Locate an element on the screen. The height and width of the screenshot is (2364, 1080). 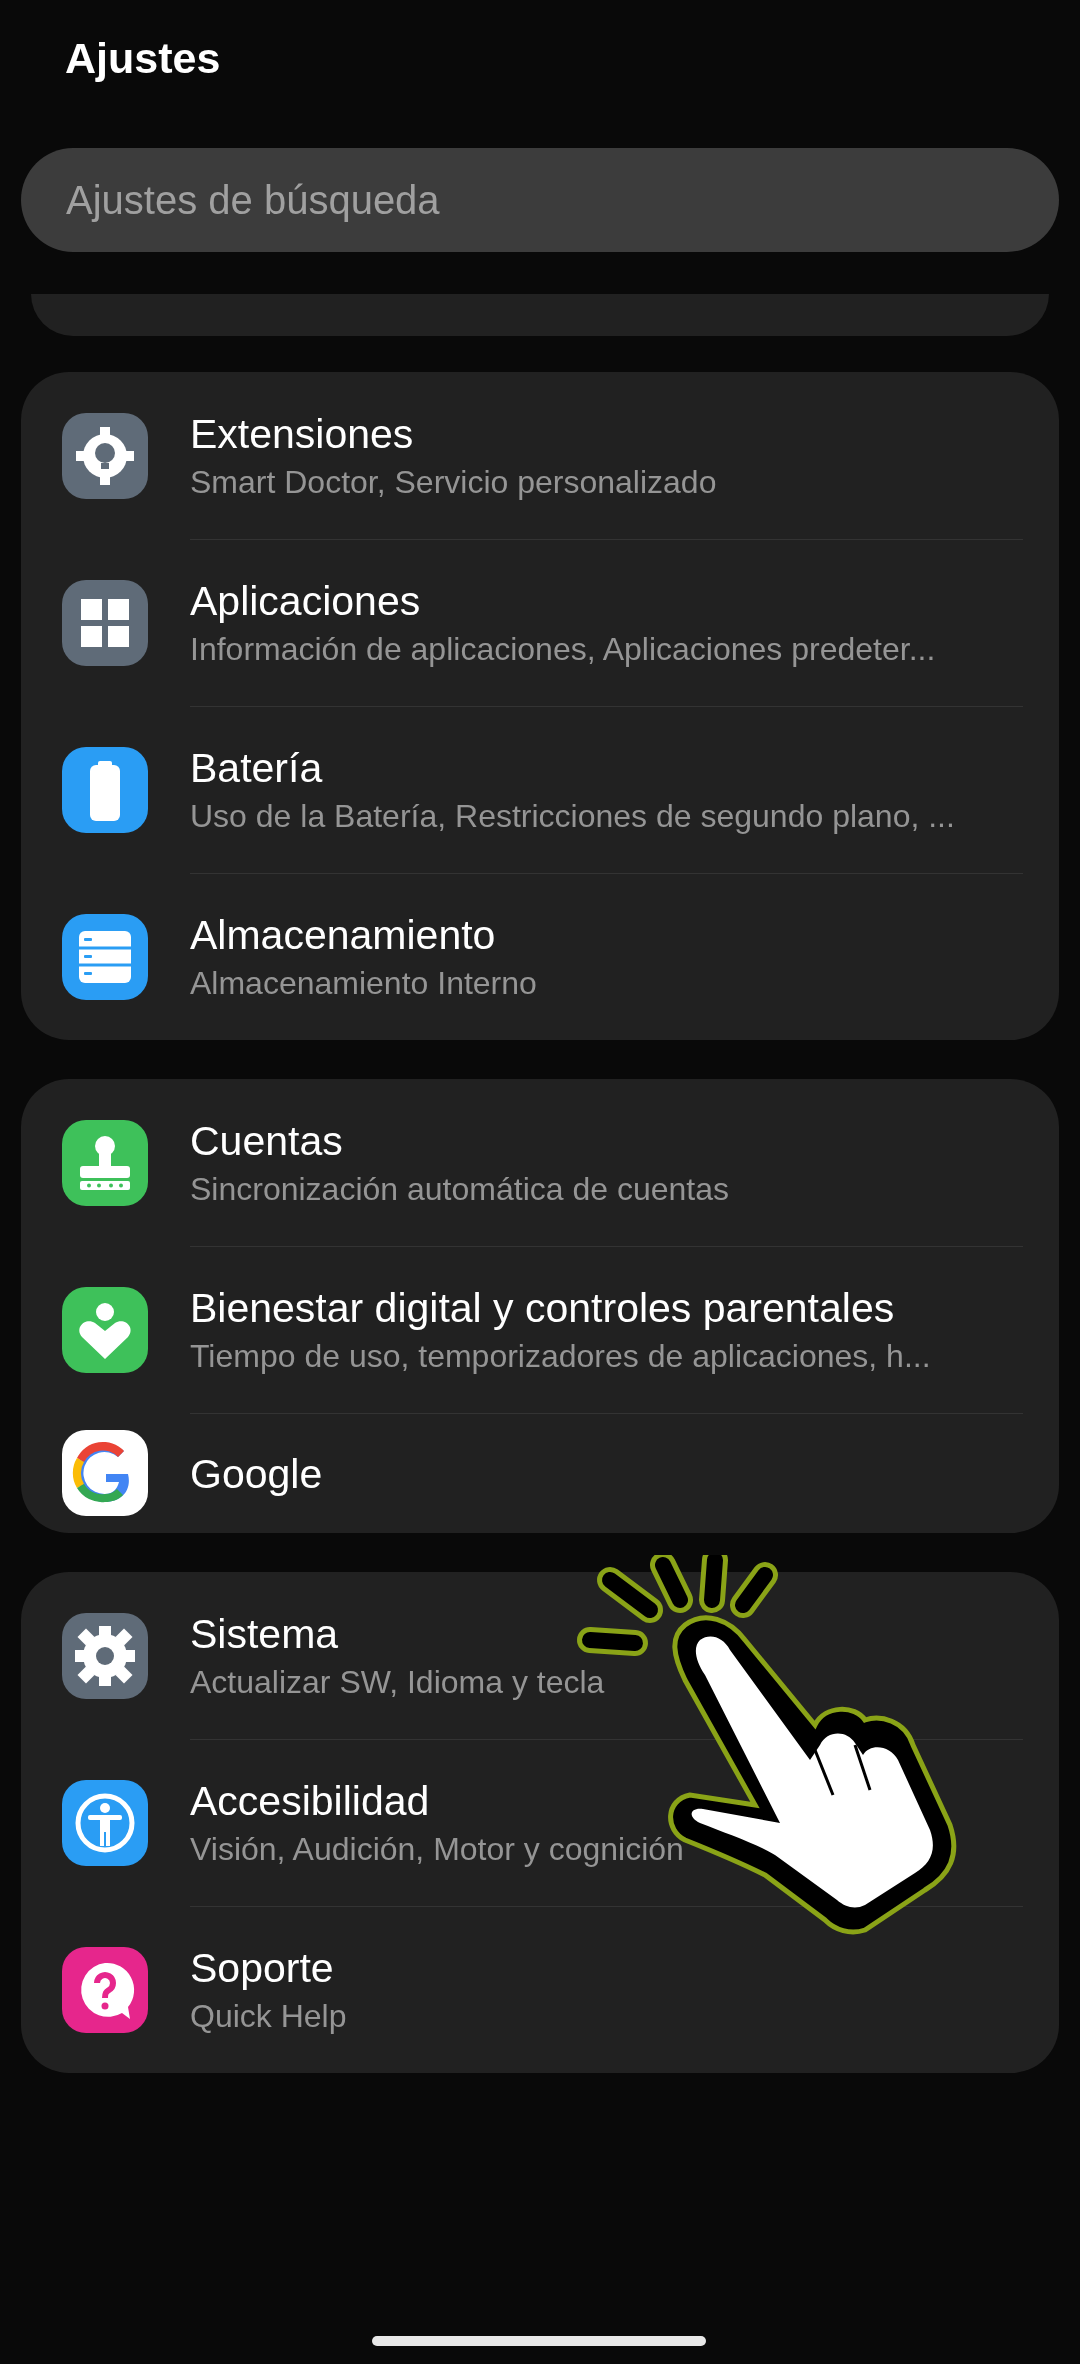
battery-icon is located at coordinates (105, 789).